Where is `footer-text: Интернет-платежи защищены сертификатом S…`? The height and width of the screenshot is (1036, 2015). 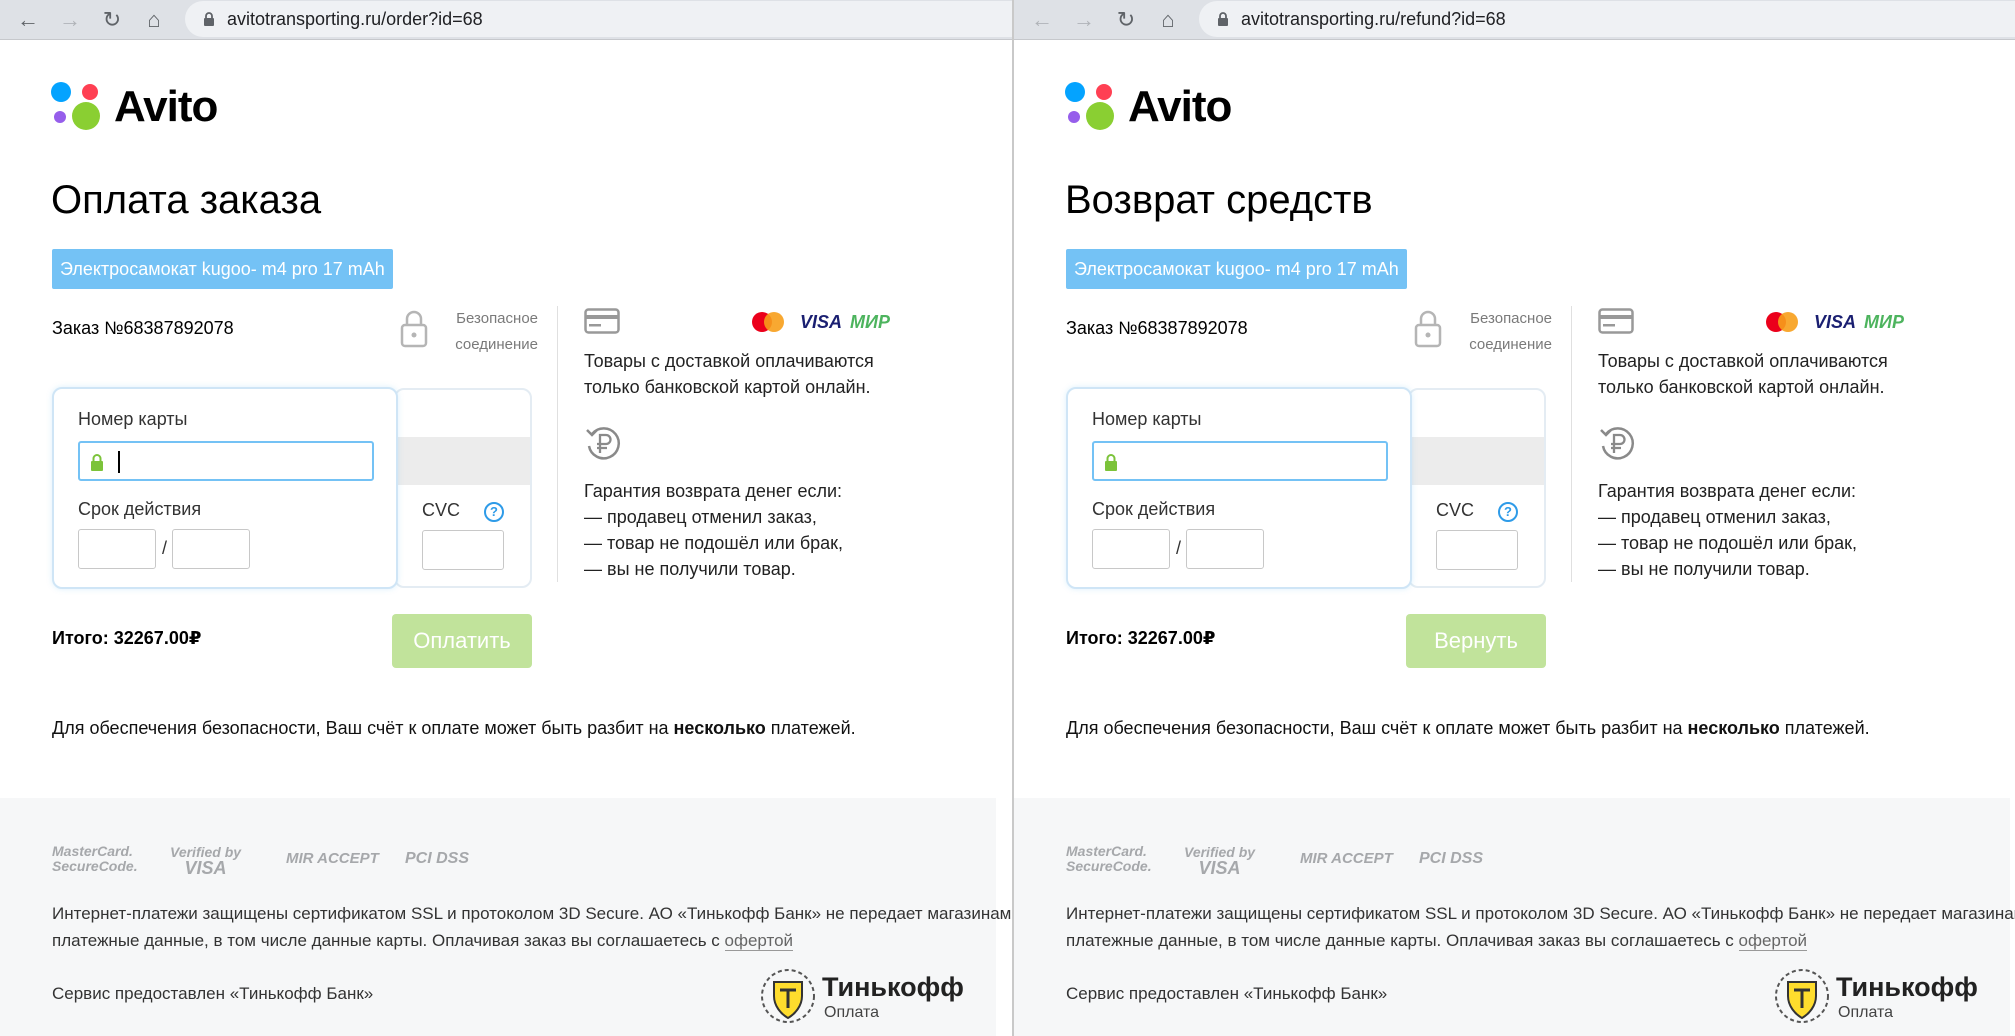
footer-text: Интернет-платежи защищены сертификатом S… is located at coordinates (1540, 927).